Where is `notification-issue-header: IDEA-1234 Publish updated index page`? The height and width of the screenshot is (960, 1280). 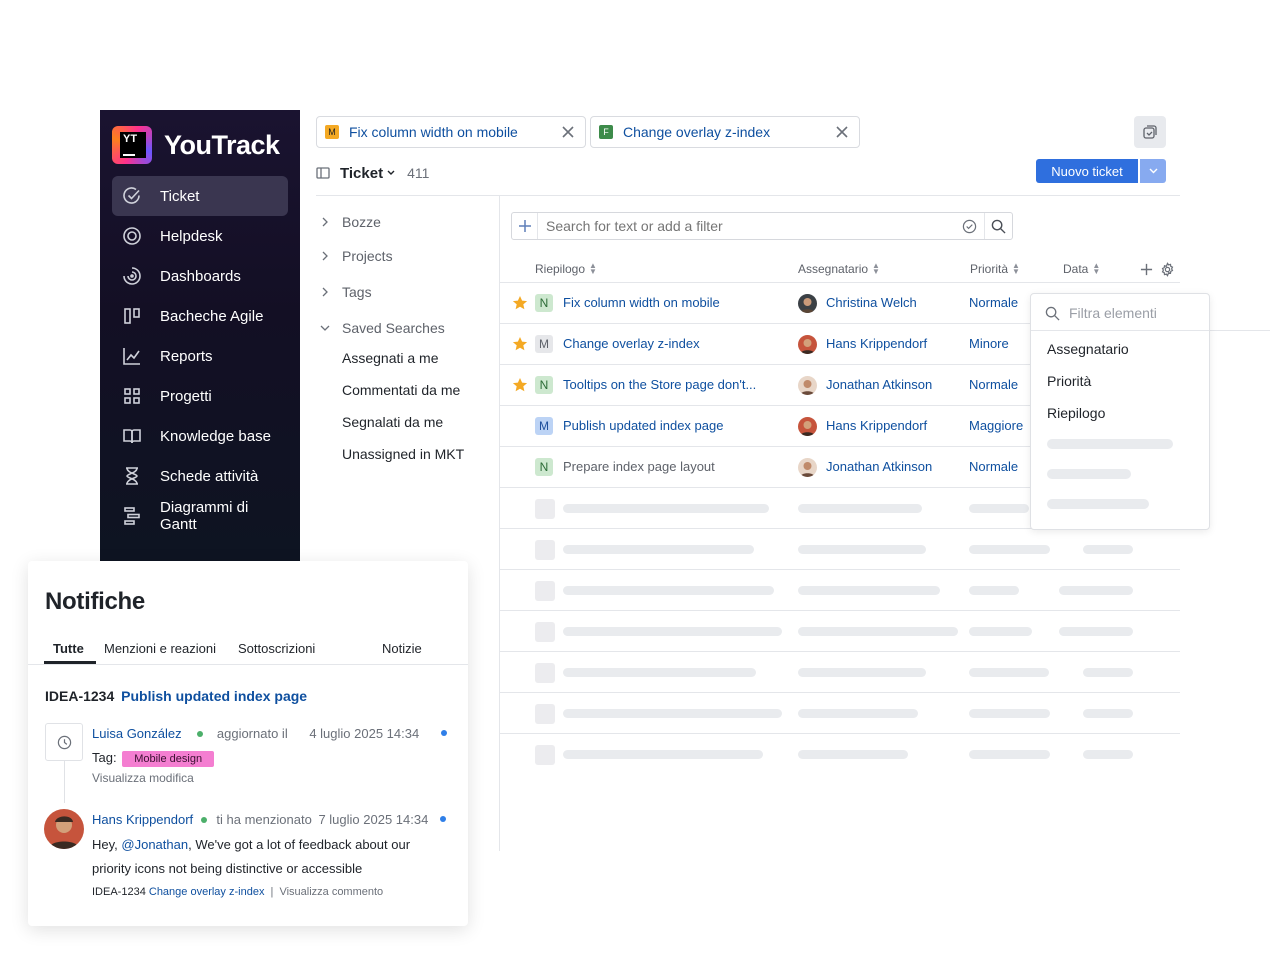 notification-issue-header: IDEA-1234 Publish updated index page is located at coordinates (176, 696).